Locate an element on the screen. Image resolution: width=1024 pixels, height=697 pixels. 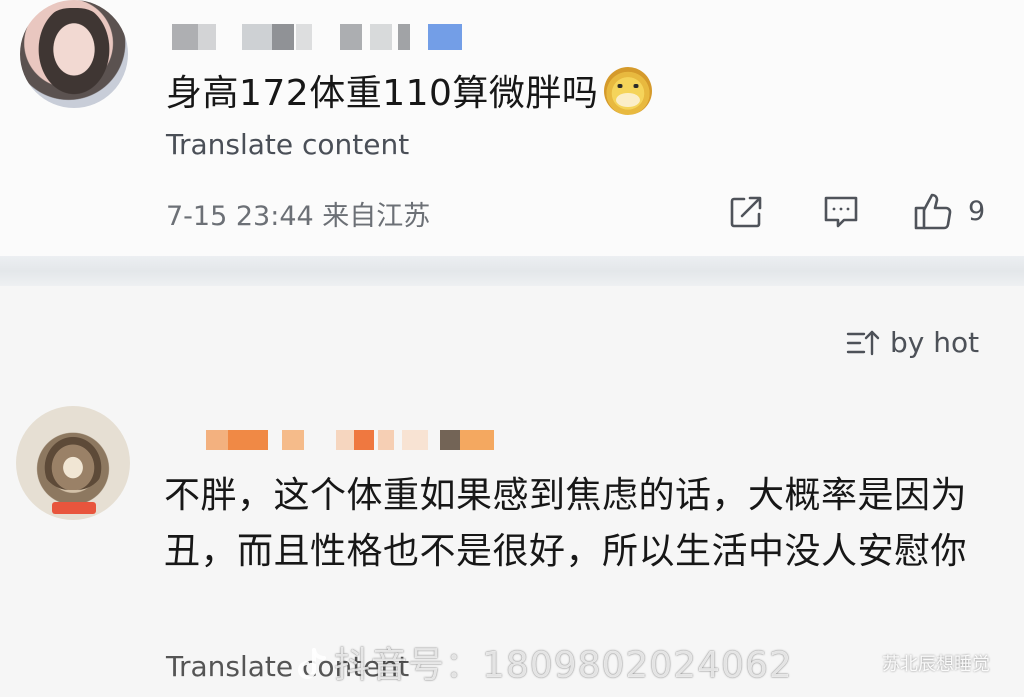
section-divider is located at coordinates (512, 271).